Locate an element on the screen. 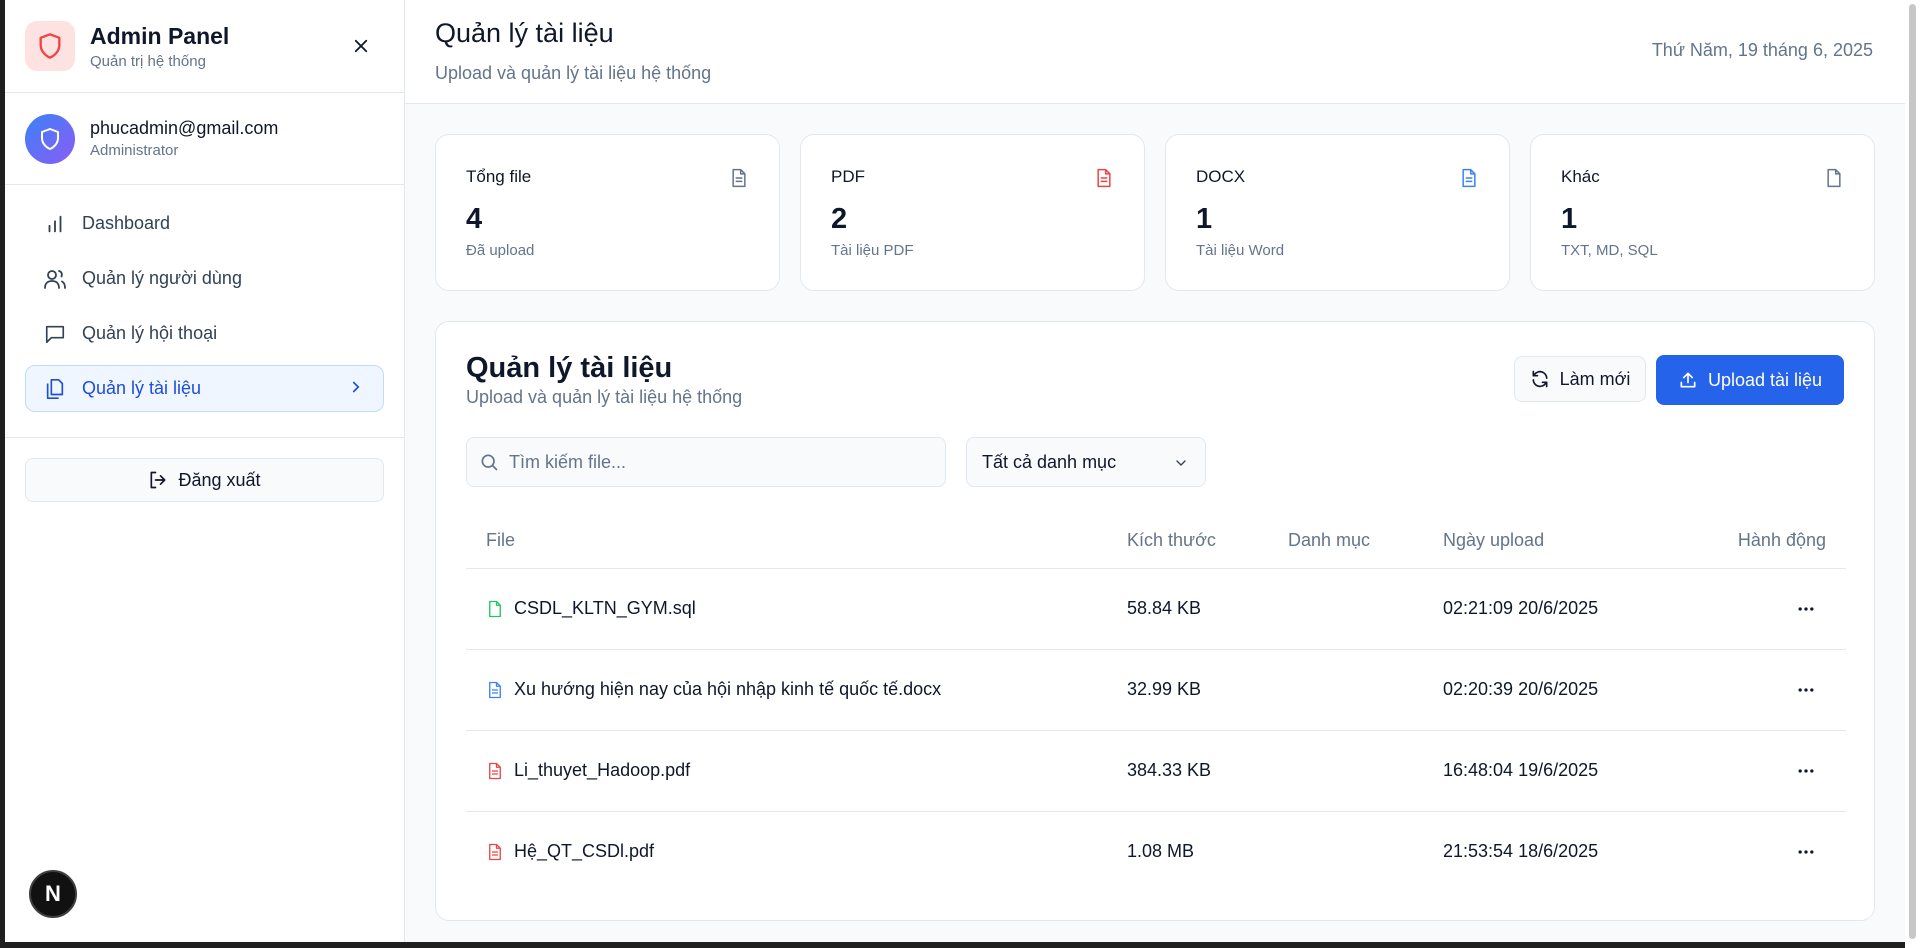  logout-icon is located at coordinates (158, 480).